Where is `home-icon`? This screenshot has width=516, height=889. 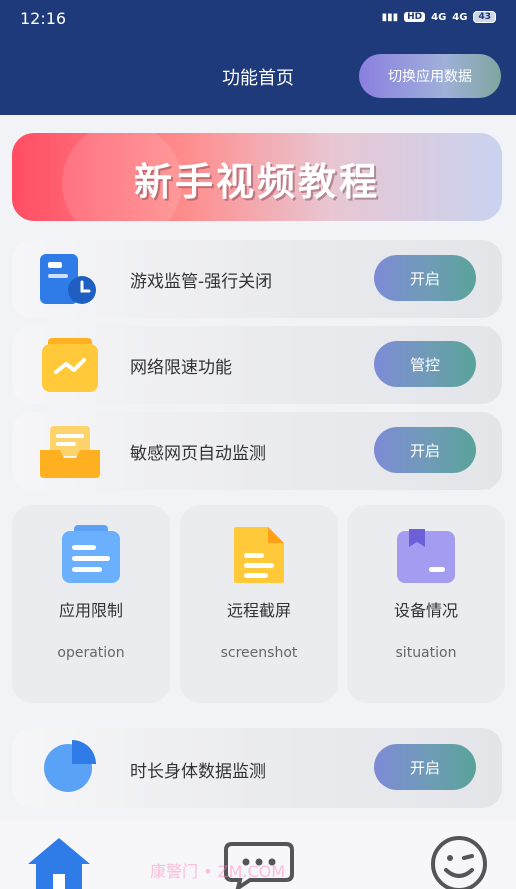 home-icon is located at coordinates (59, 861).